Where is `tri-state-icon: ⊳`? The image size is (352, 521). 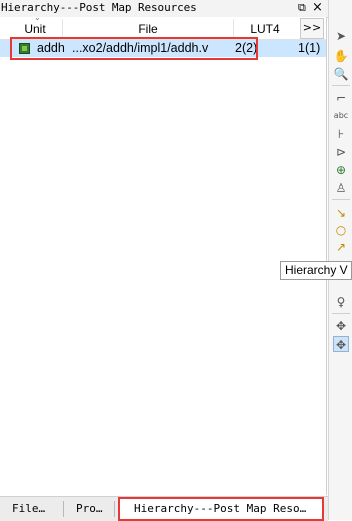 tri-state-icon: ⊳ is located at coordinates (341, 152).